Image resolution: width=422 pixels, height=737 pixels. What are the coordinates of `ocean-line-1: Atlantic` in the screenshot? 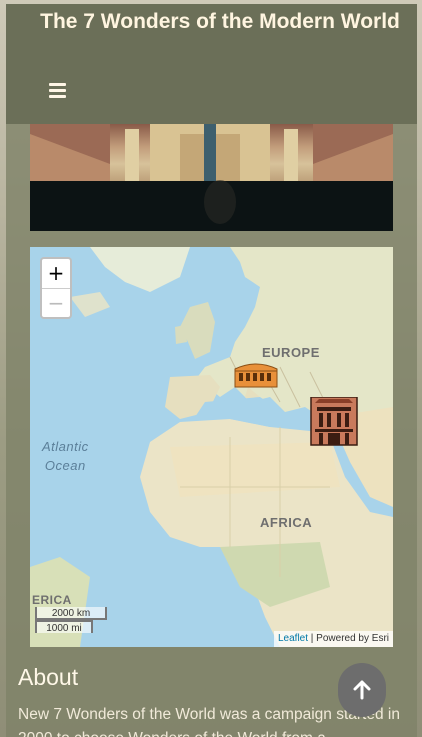 It's located at (65, 446).